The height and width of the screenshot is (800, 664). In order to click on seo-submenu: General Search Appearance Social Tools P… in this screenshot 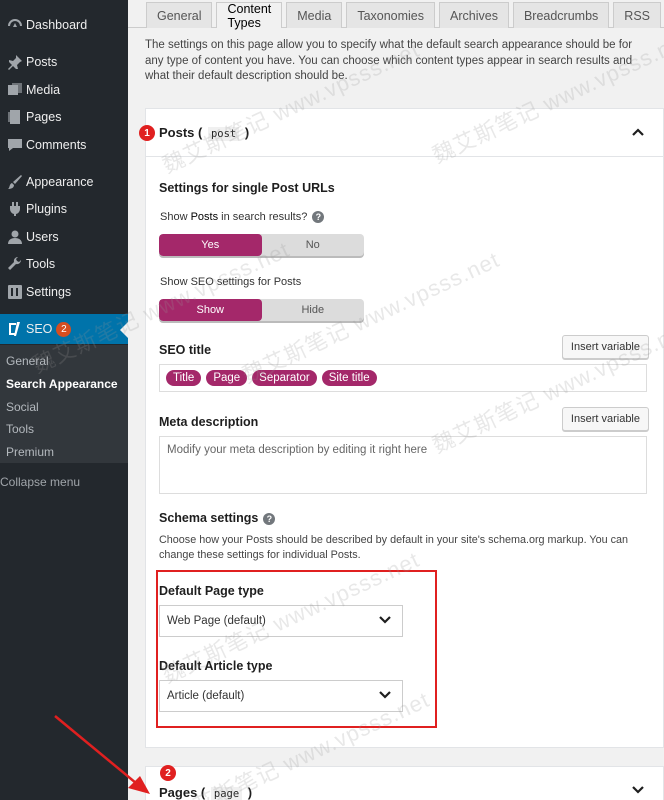, I will do `click(64, 404)`.